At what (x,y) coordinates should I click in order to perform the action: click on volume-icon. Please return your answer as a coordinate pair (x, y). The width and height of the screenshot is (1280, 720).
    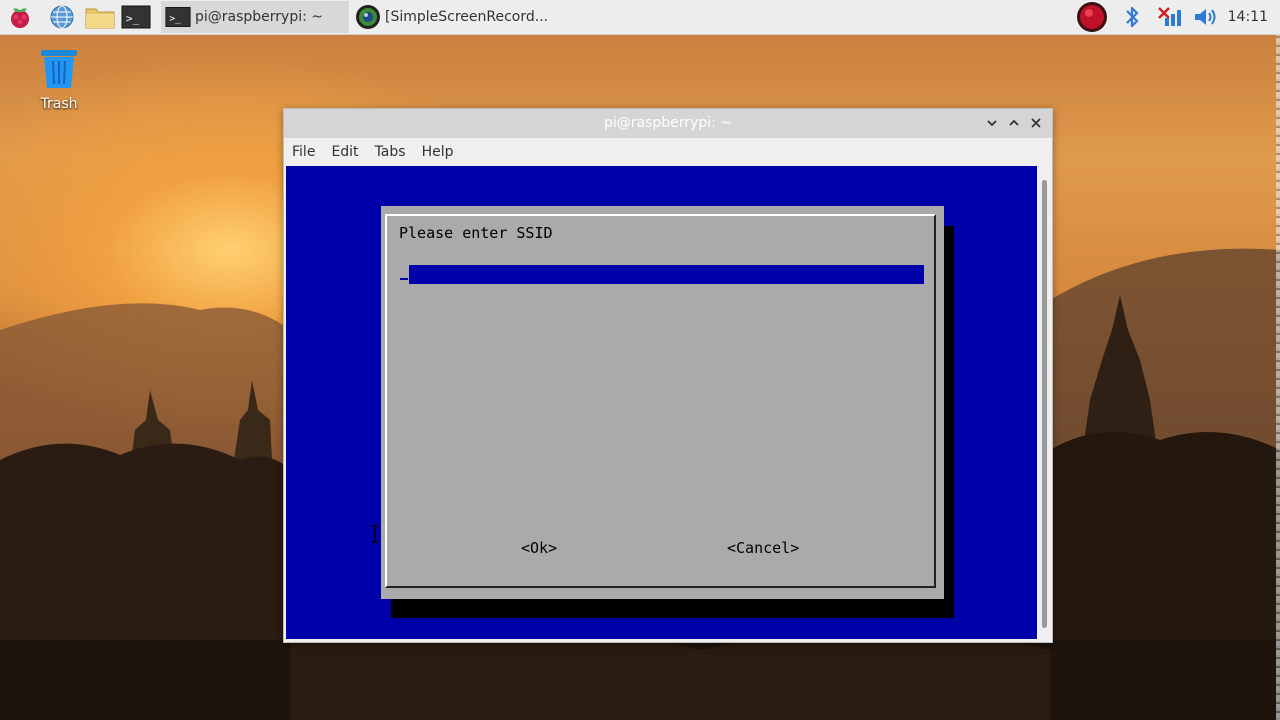
    Looking at the image, I should click on (1206, 17).